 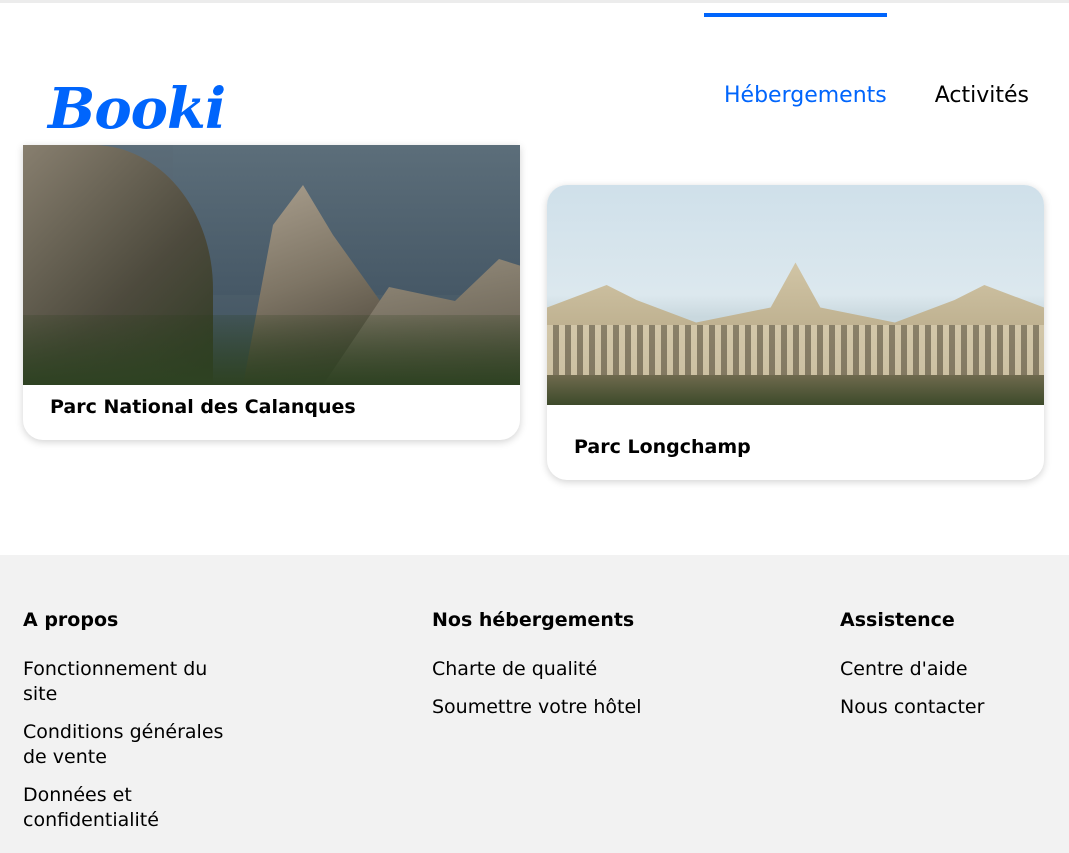 I want to click on active-nav-indicator, so click(x=795, y=15).